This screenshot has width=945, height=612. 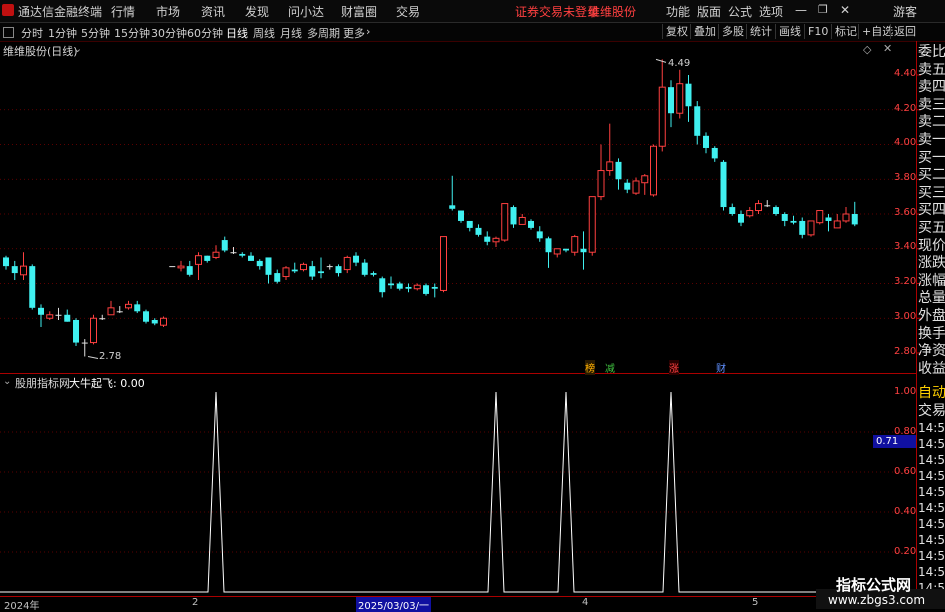 I want to click on event-marker-jian: 减, so click(x=610, y=367).